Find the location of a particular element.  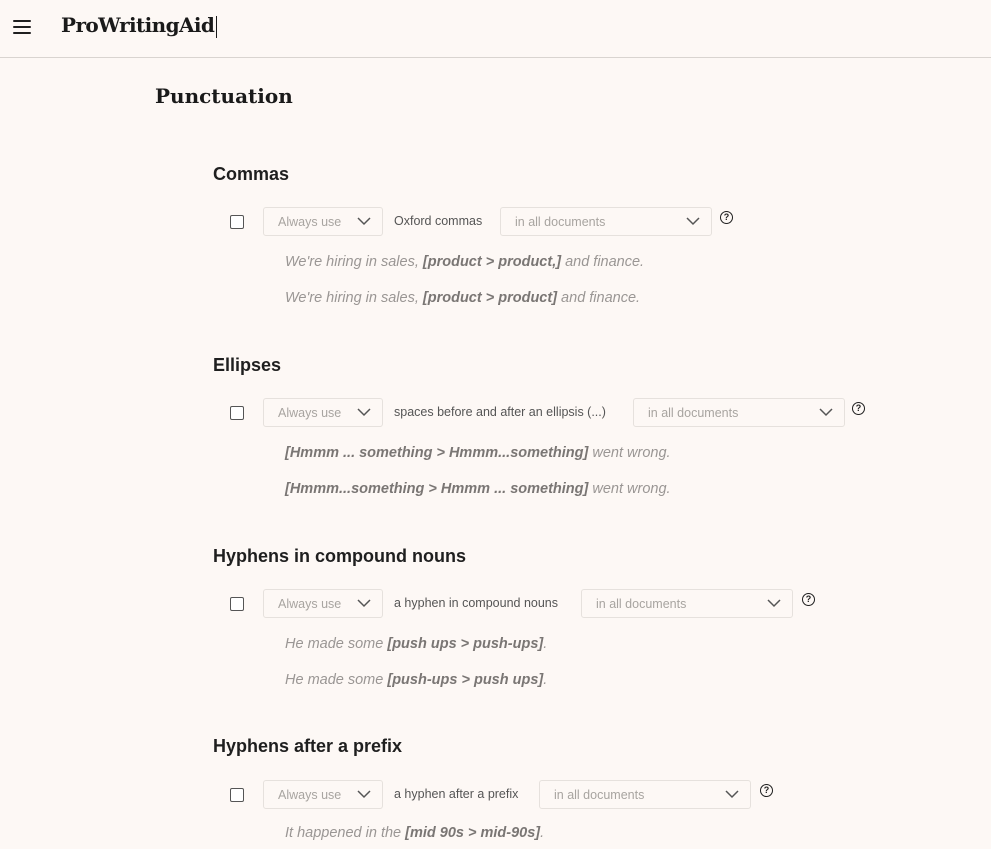

top-bar: ProWritingAid is located at coordinates (495, 29).